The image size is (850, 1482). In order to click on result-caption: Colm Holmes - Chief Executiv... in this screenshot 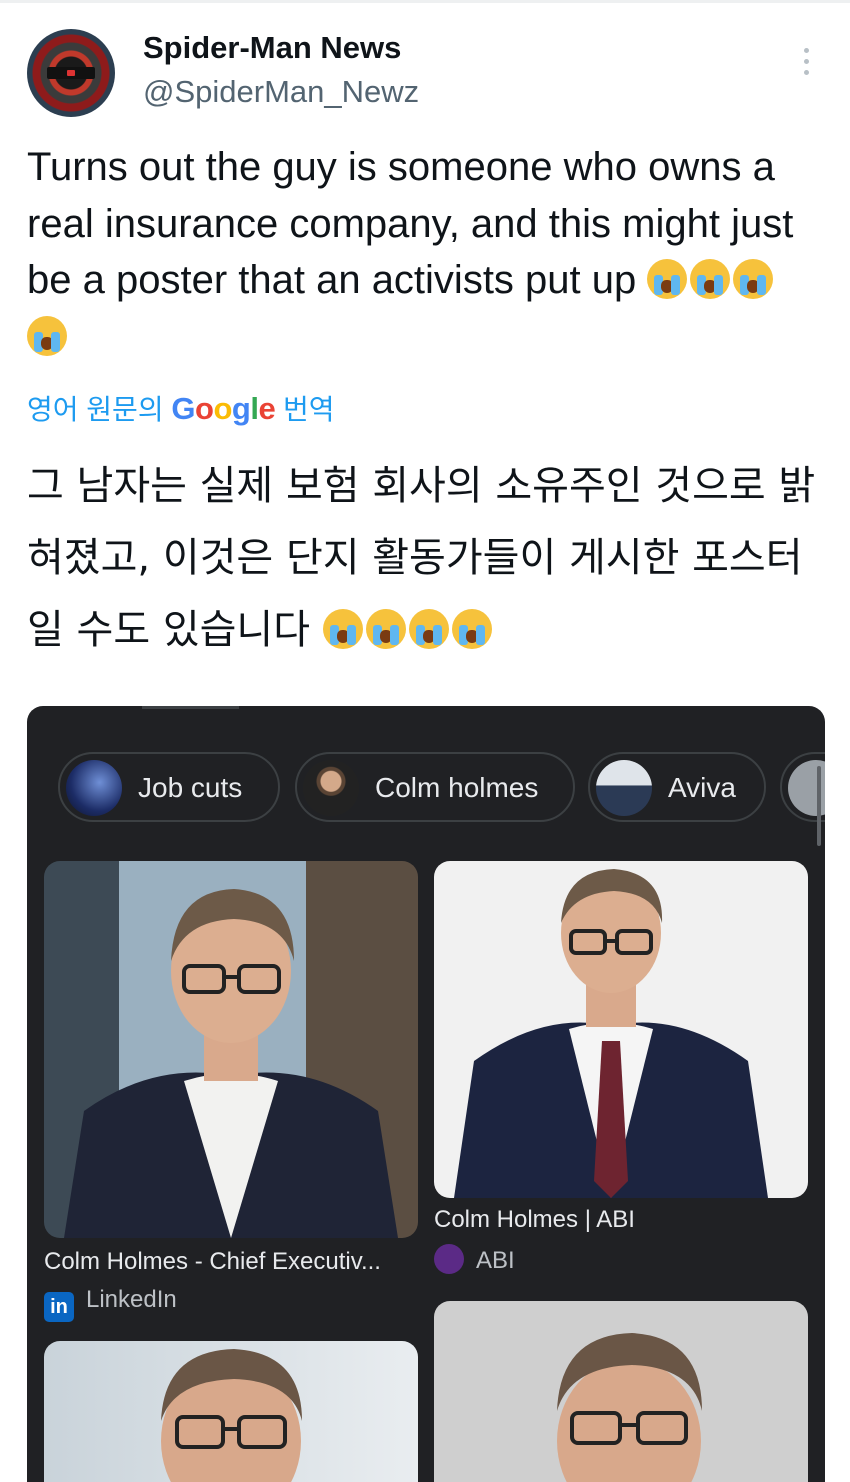, I will do `click(212, 1262)`.